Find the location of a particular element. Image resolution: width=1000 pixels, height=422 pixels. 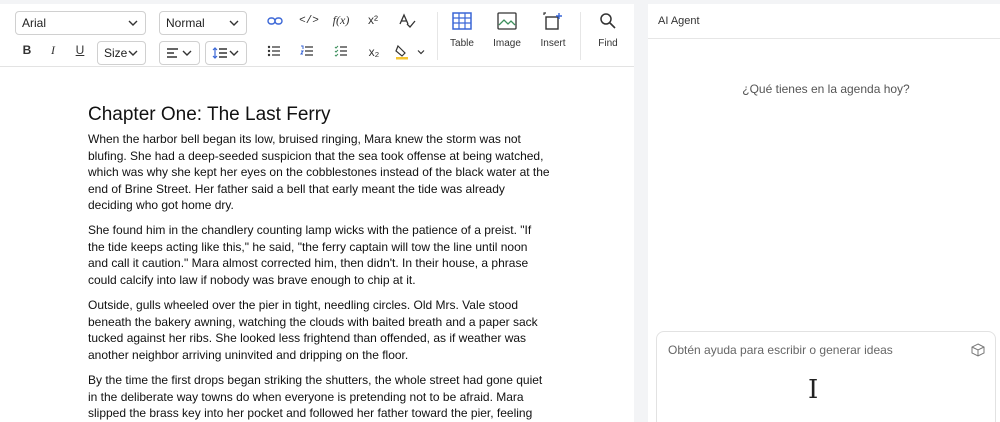

superscript-icon: x² is located at coordinates (373, 20).